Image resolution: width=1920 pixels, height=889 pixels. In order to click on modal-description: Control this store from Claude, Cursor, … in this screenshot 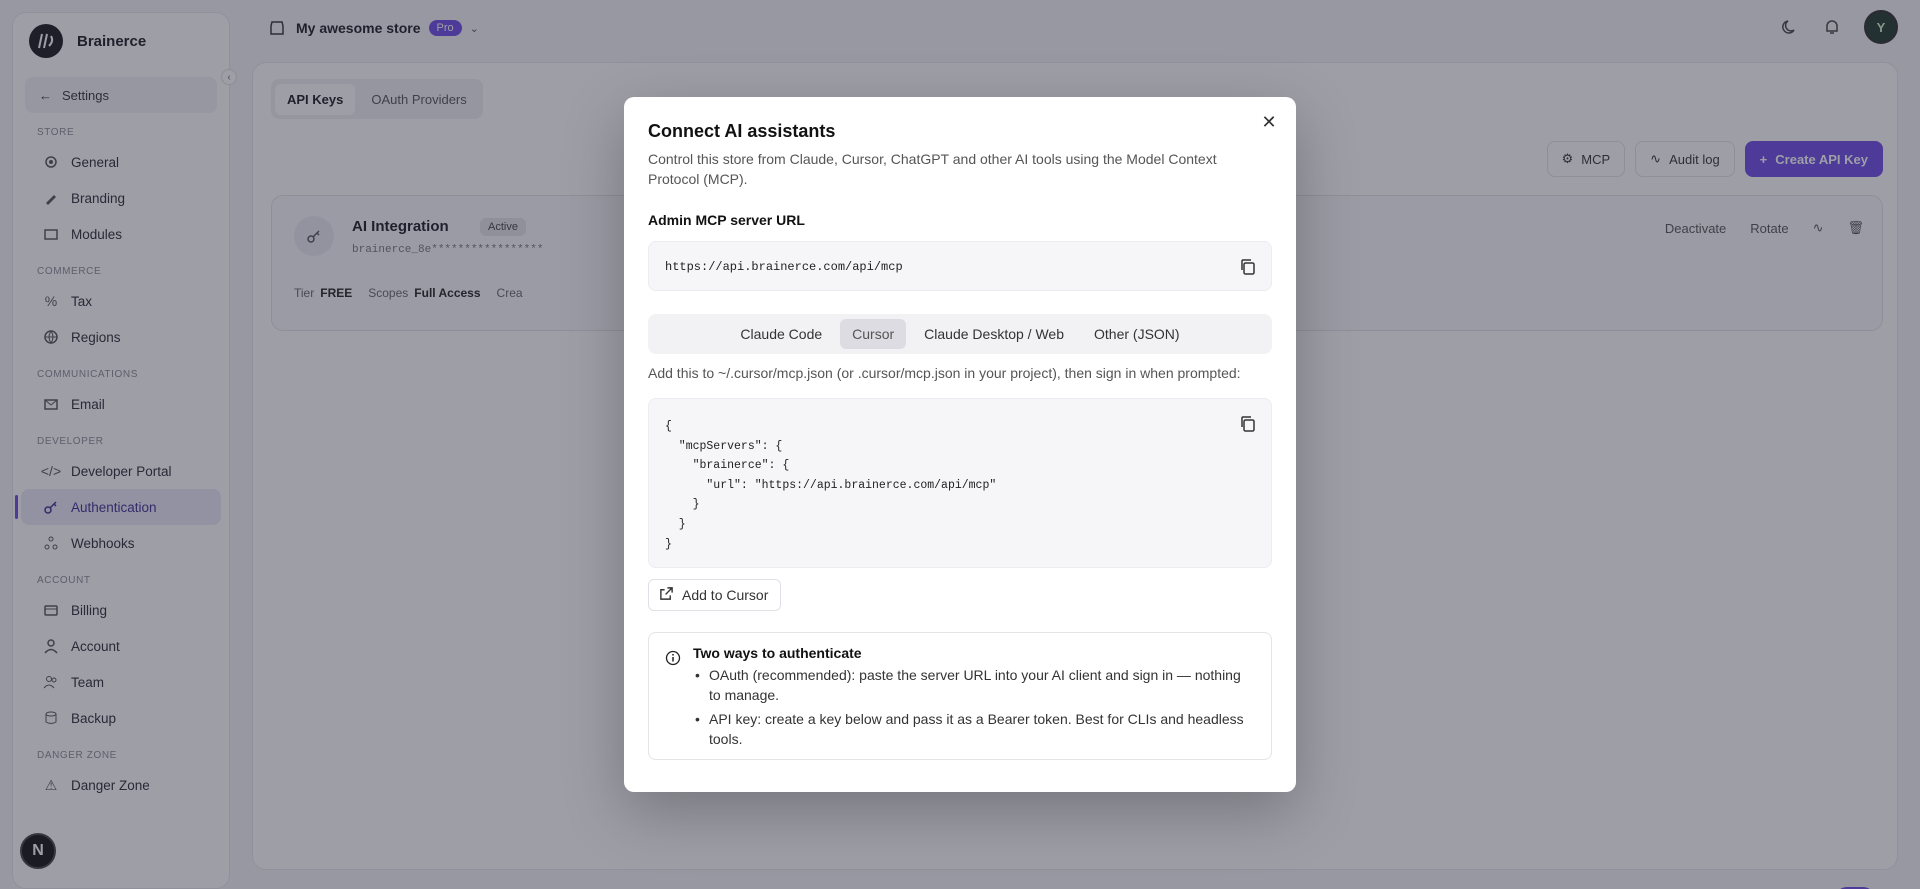, I will do `click(932, 169)`.